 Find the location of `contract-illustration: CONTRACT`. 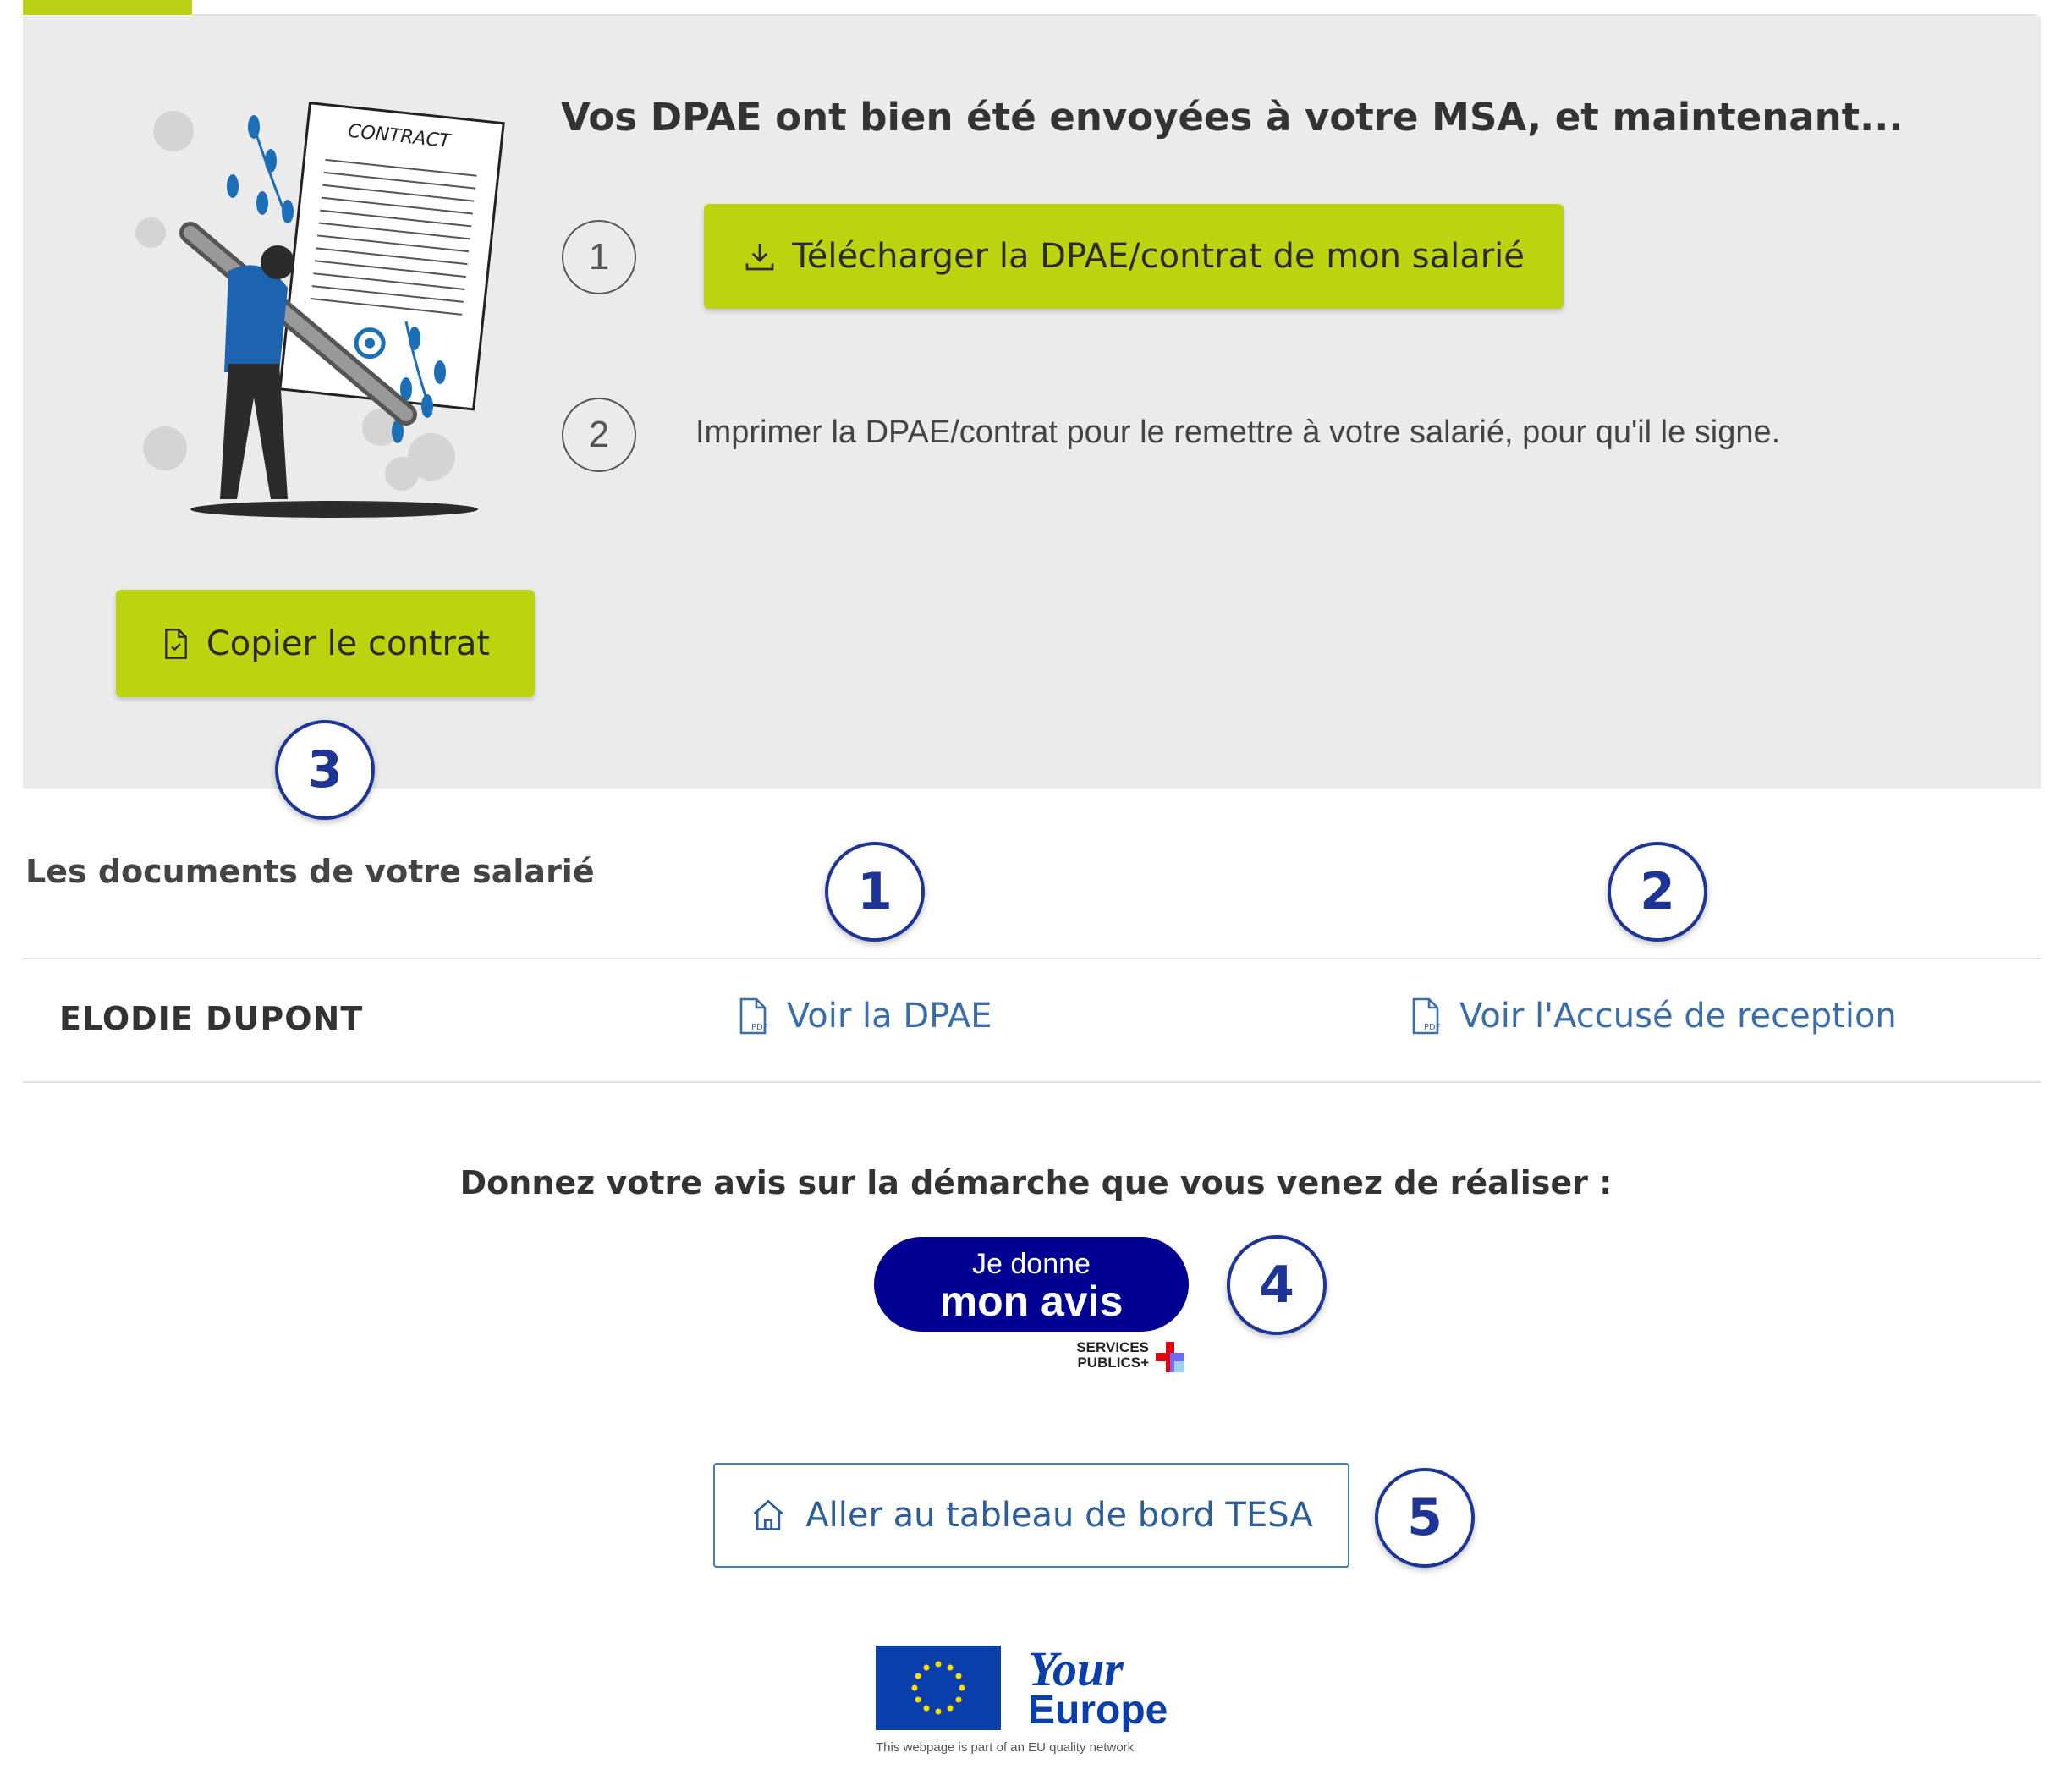

contract-illustration: CONTRACT is located at coordinates (320, 310).